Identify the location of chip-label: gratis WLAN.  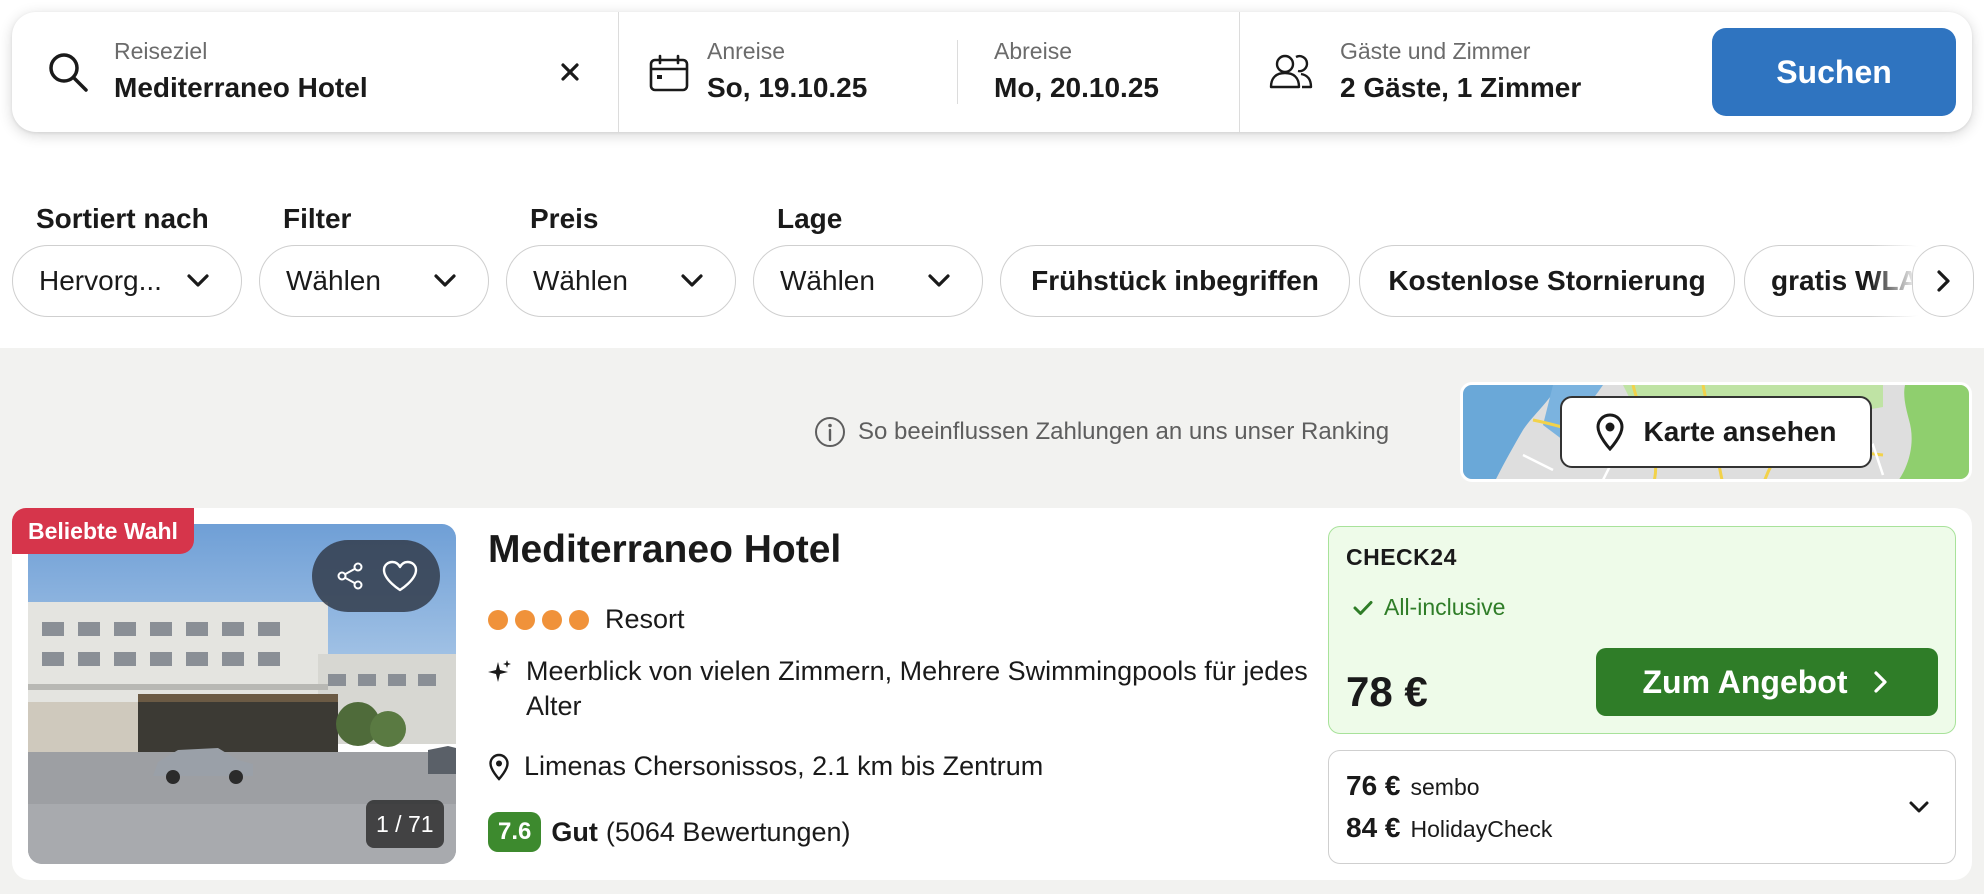
(1855, 280).